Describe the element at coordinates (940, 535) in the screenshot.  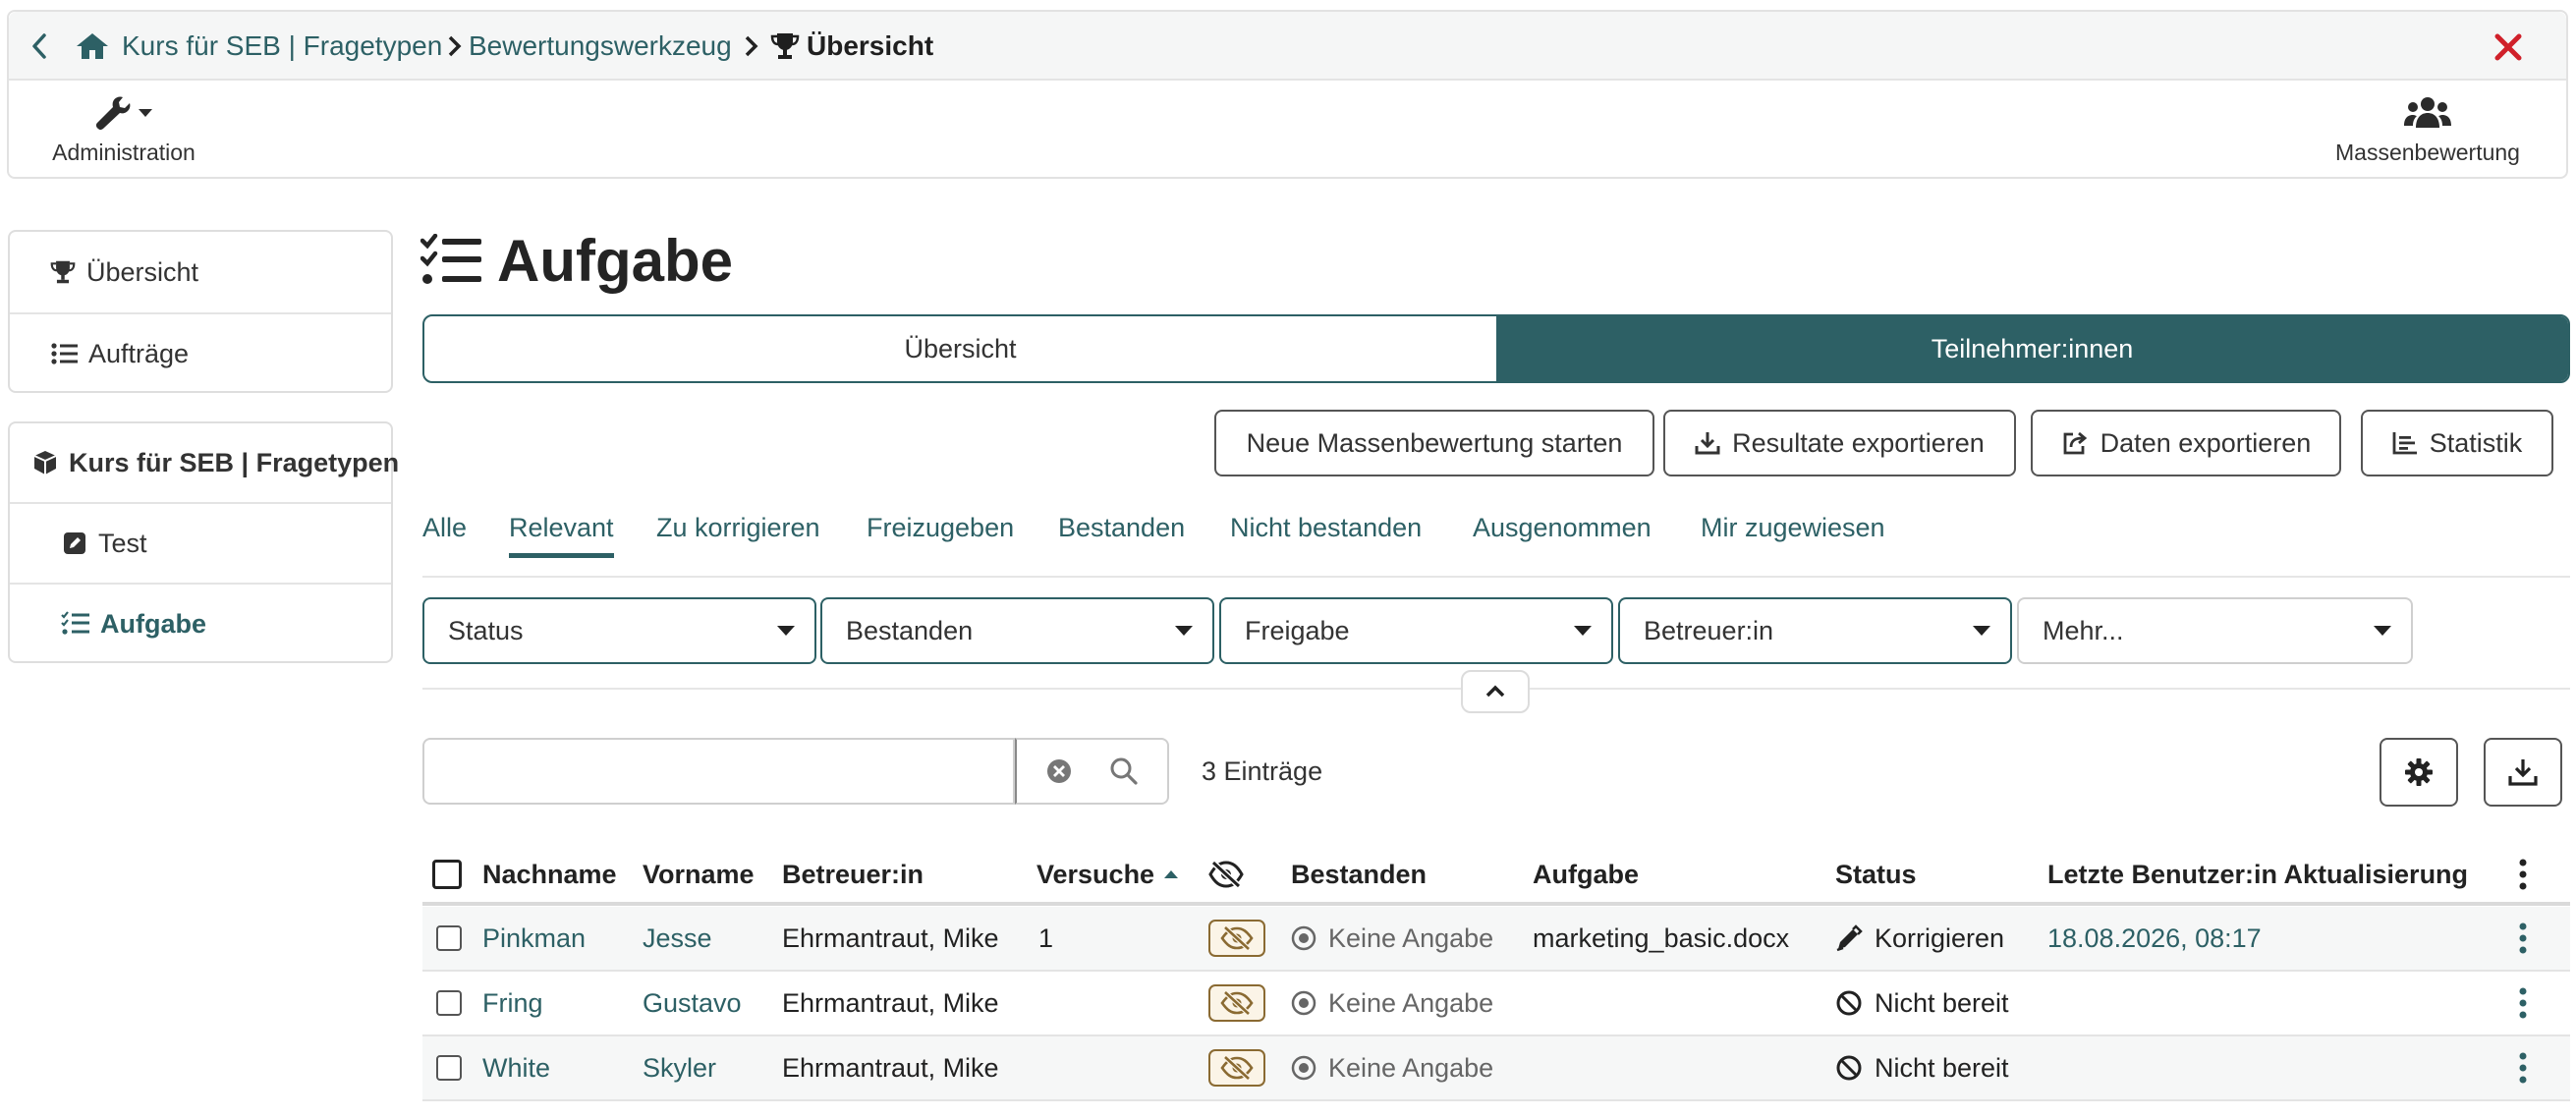
I see `tab-to-release: Freizugeben` at that location.